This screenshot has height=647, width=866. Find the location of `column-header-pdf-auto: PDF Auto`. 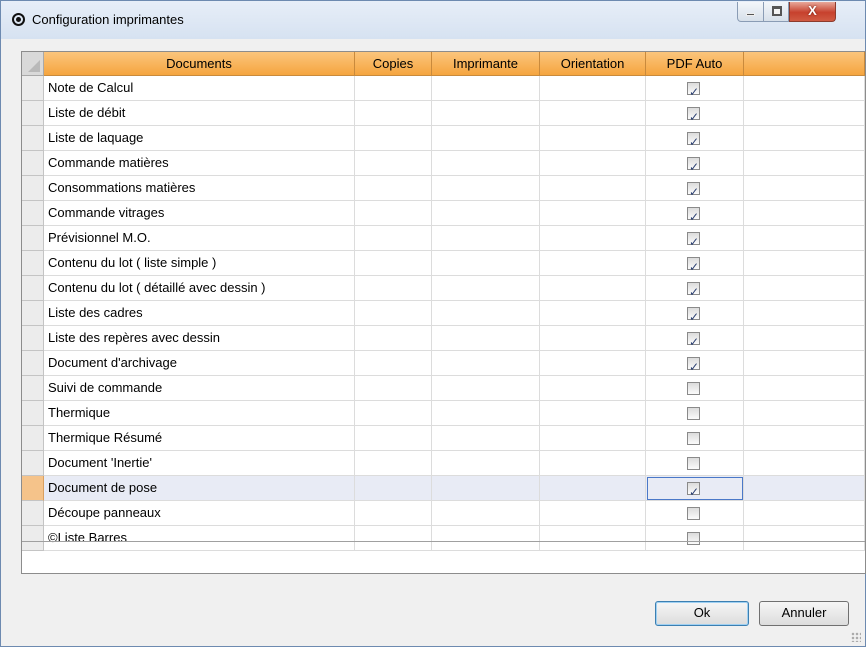

column-header-pdf-auto: PDF Auto is located at coordinates (695, 64).